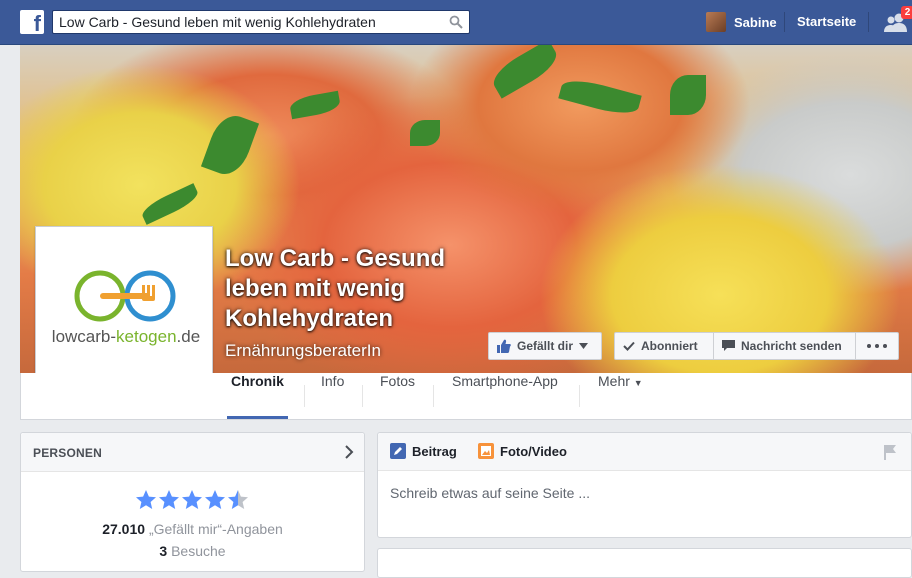 The height and width of the screenshot is (578, 912). I want to click on home-link: Startseite, so click(826, 21).